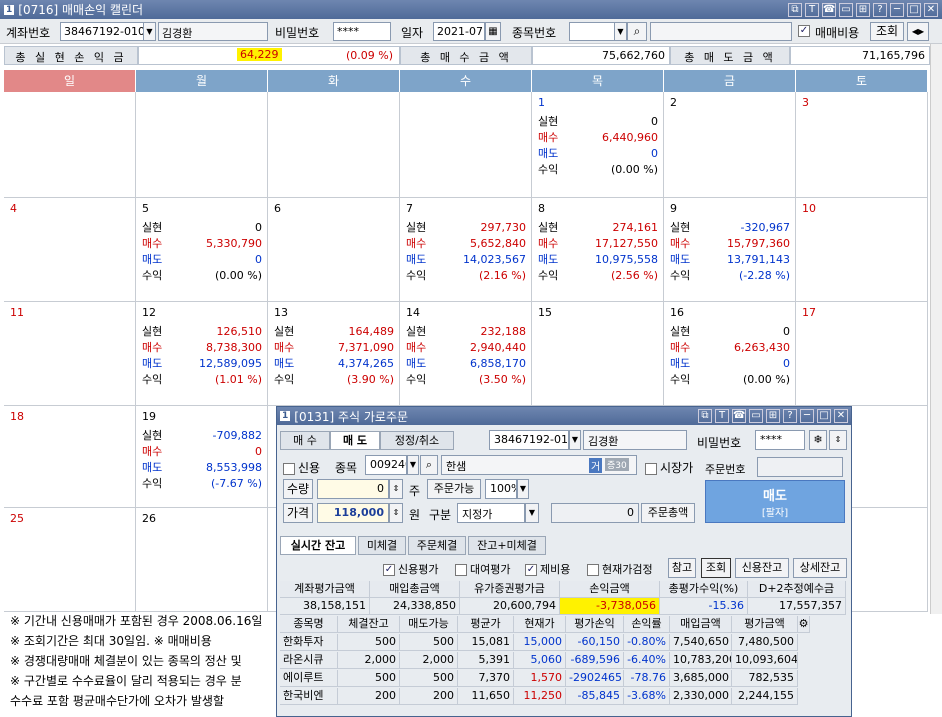 This screenshot has height=717, width=942. I want to click on monitor-icon: ▭, so click(846, 9).